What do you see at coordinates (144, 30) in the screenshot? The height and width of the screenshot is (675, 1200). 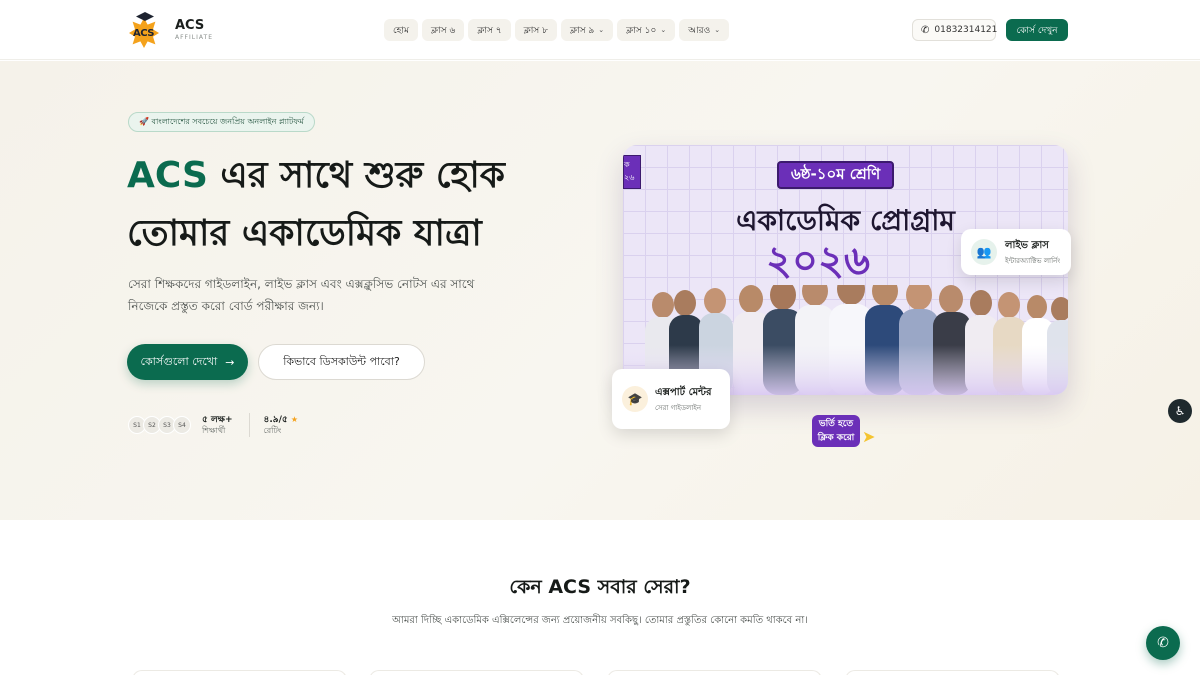 I see `logo-mark-icon: ACS` at bounding box center [144, 30].